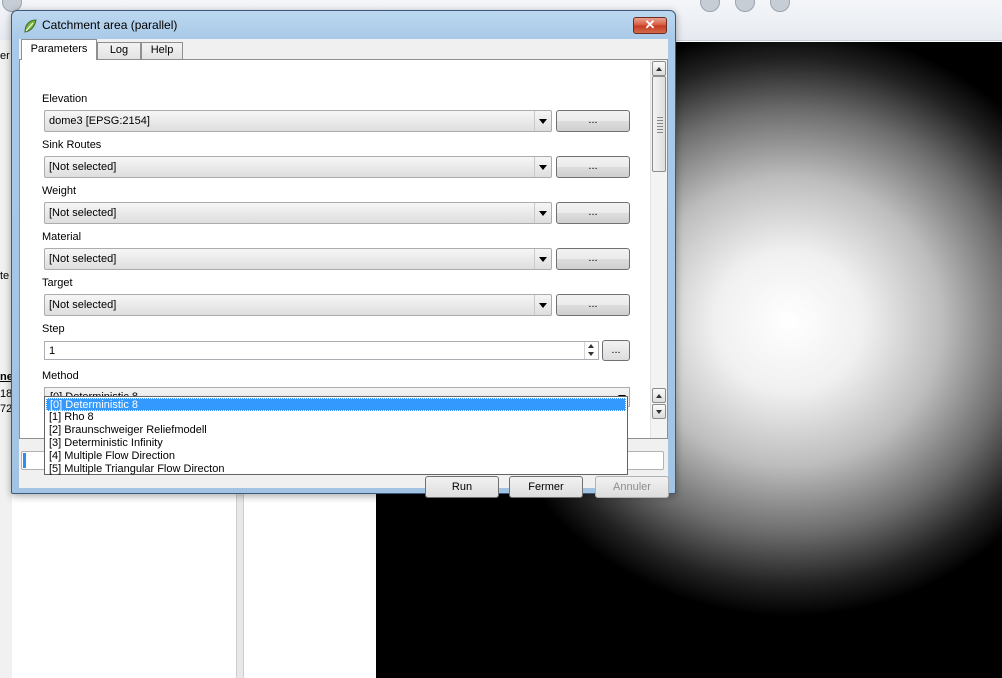 This screenshot has width=1002, height=678. I want to click on close-icon: ✕, so click(650, 24).